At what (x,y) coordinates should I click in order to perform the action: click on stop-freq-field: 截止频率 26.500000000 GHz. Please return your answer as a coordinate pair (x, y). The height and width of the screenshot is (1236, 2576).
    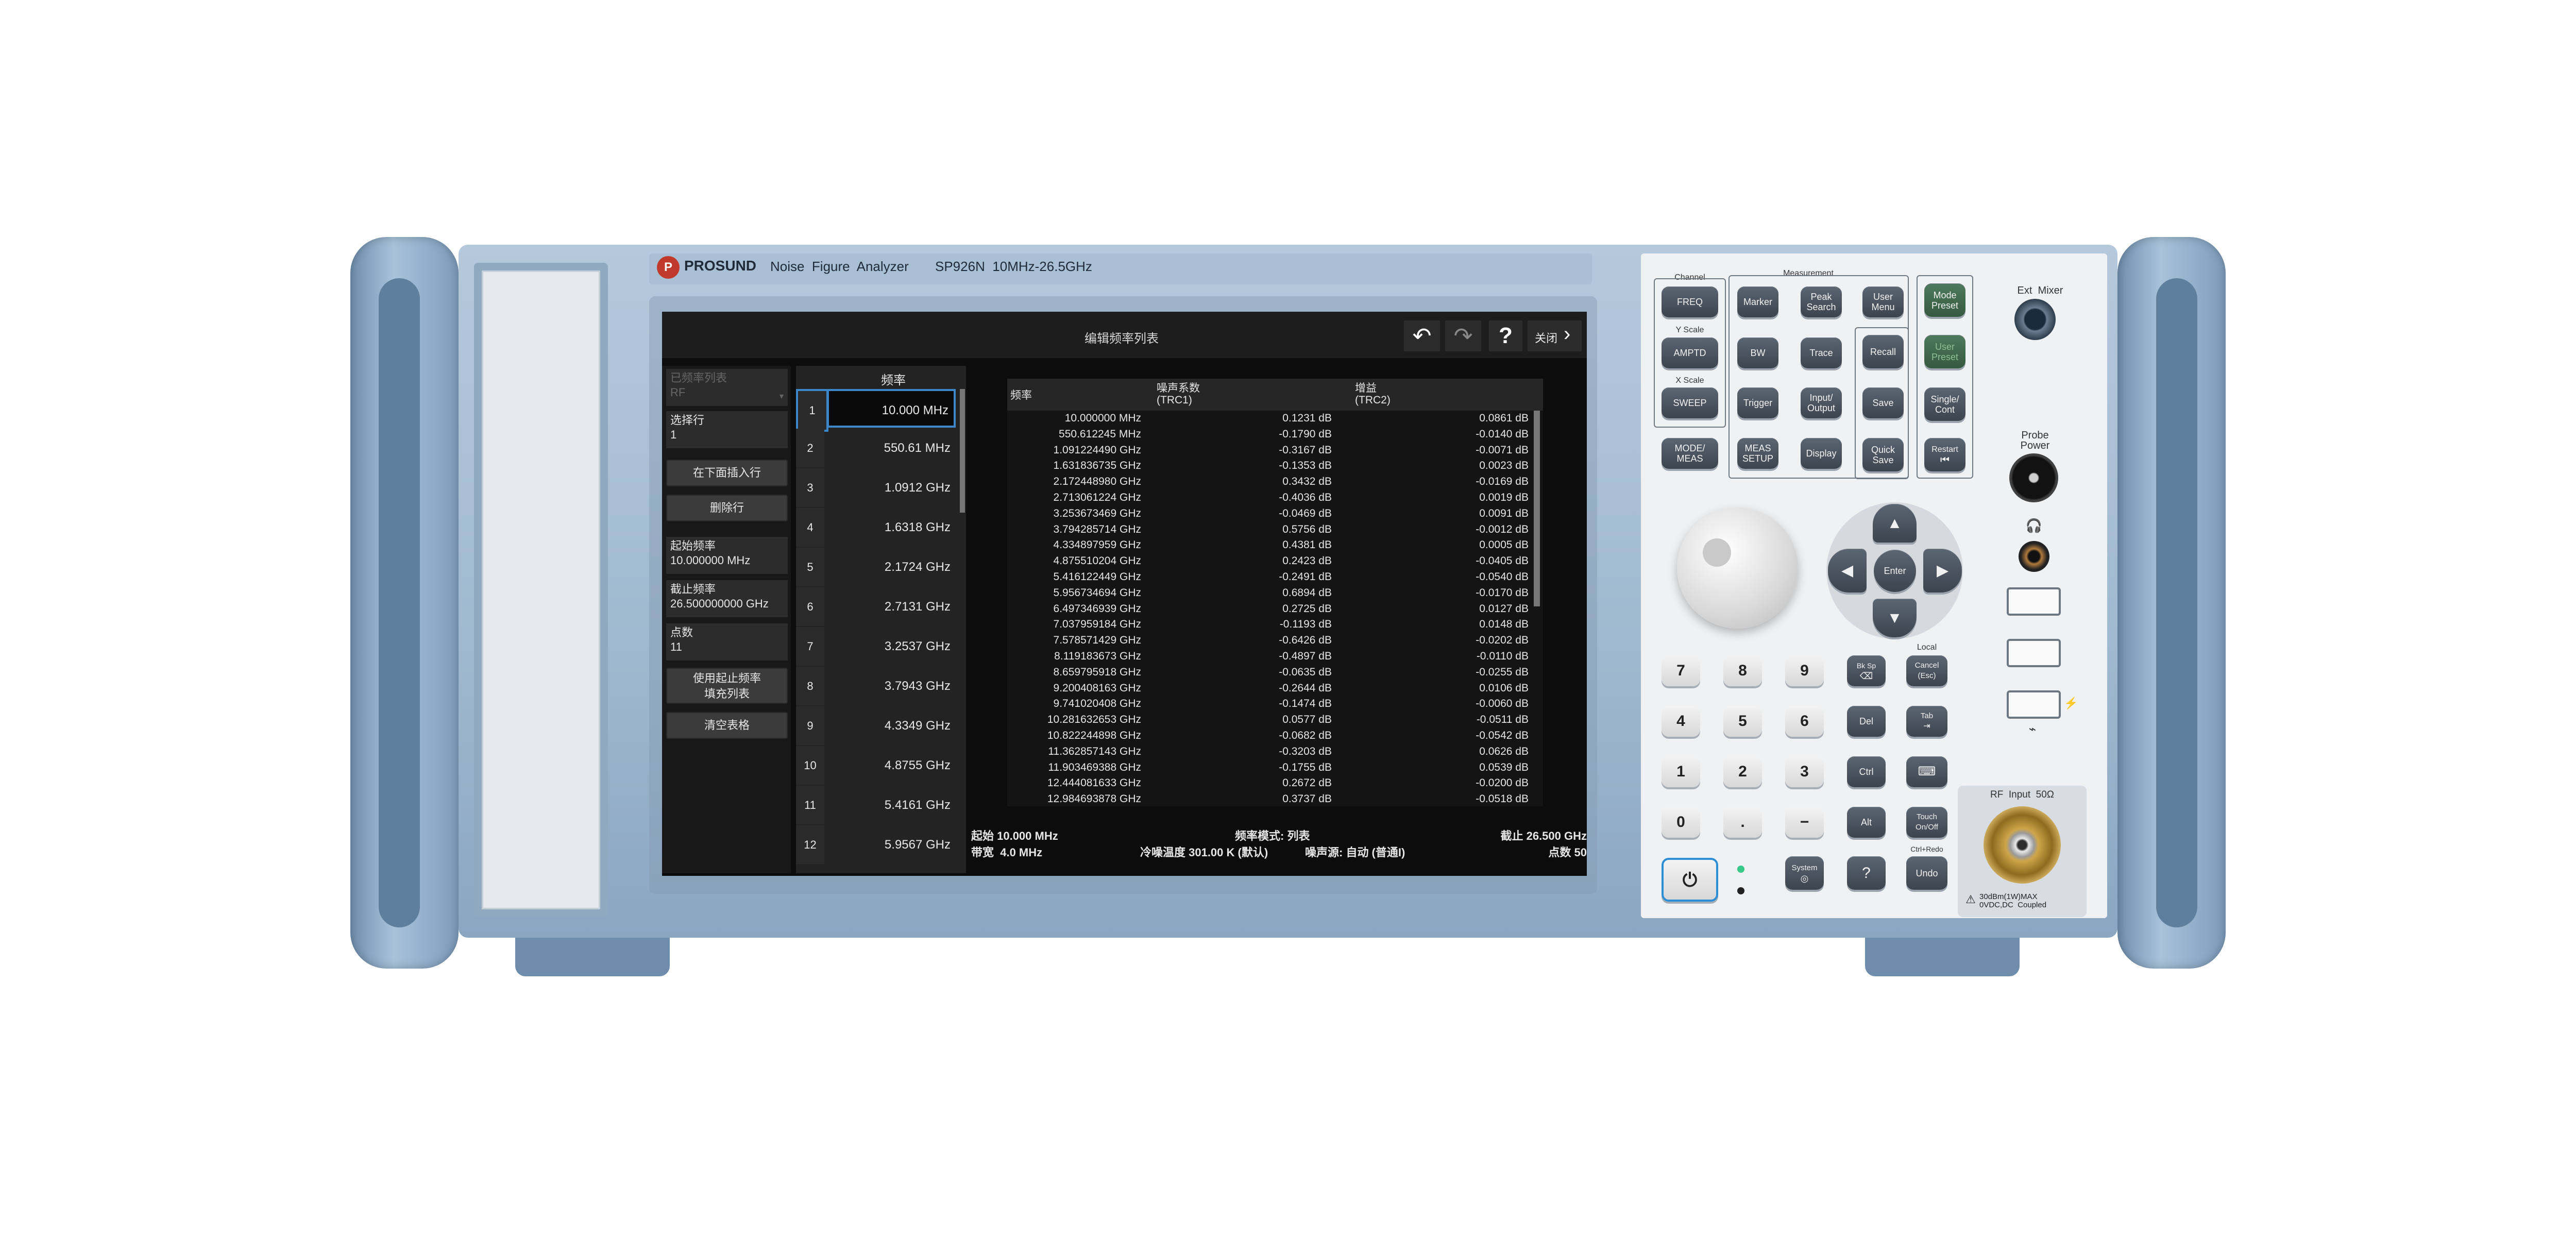
    Looking at the image, I should click on (727, 599).